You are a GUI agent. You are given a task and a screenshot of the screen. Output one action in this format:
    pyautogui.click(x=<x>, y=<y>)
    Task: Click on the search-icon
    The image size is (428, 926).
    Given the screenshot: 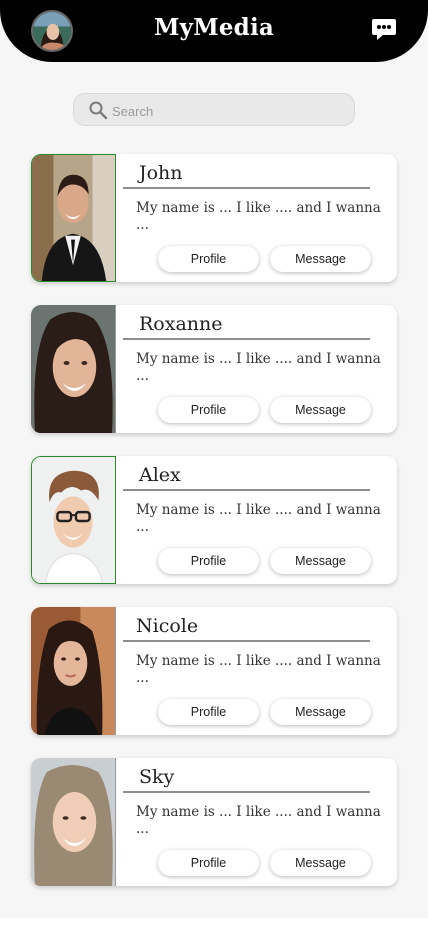 What is the action you would take?
    pyautogui.click(x=98, y=110)
    